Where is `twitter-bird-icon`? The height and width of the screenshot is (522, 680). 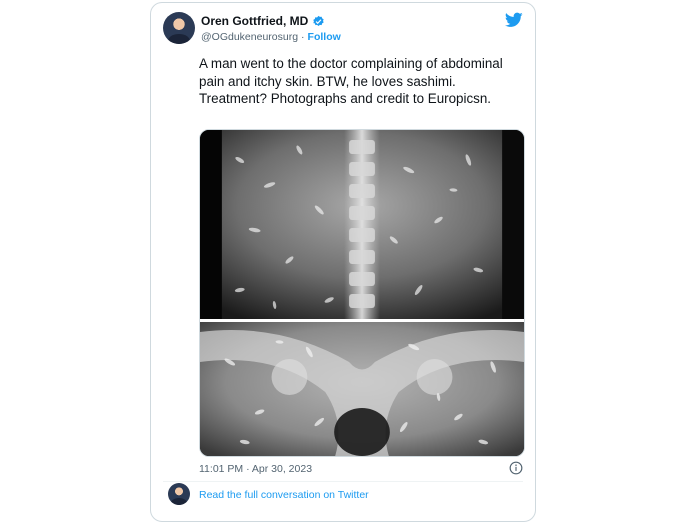
twitter-bird-icon is located at coordinates (514, 20).